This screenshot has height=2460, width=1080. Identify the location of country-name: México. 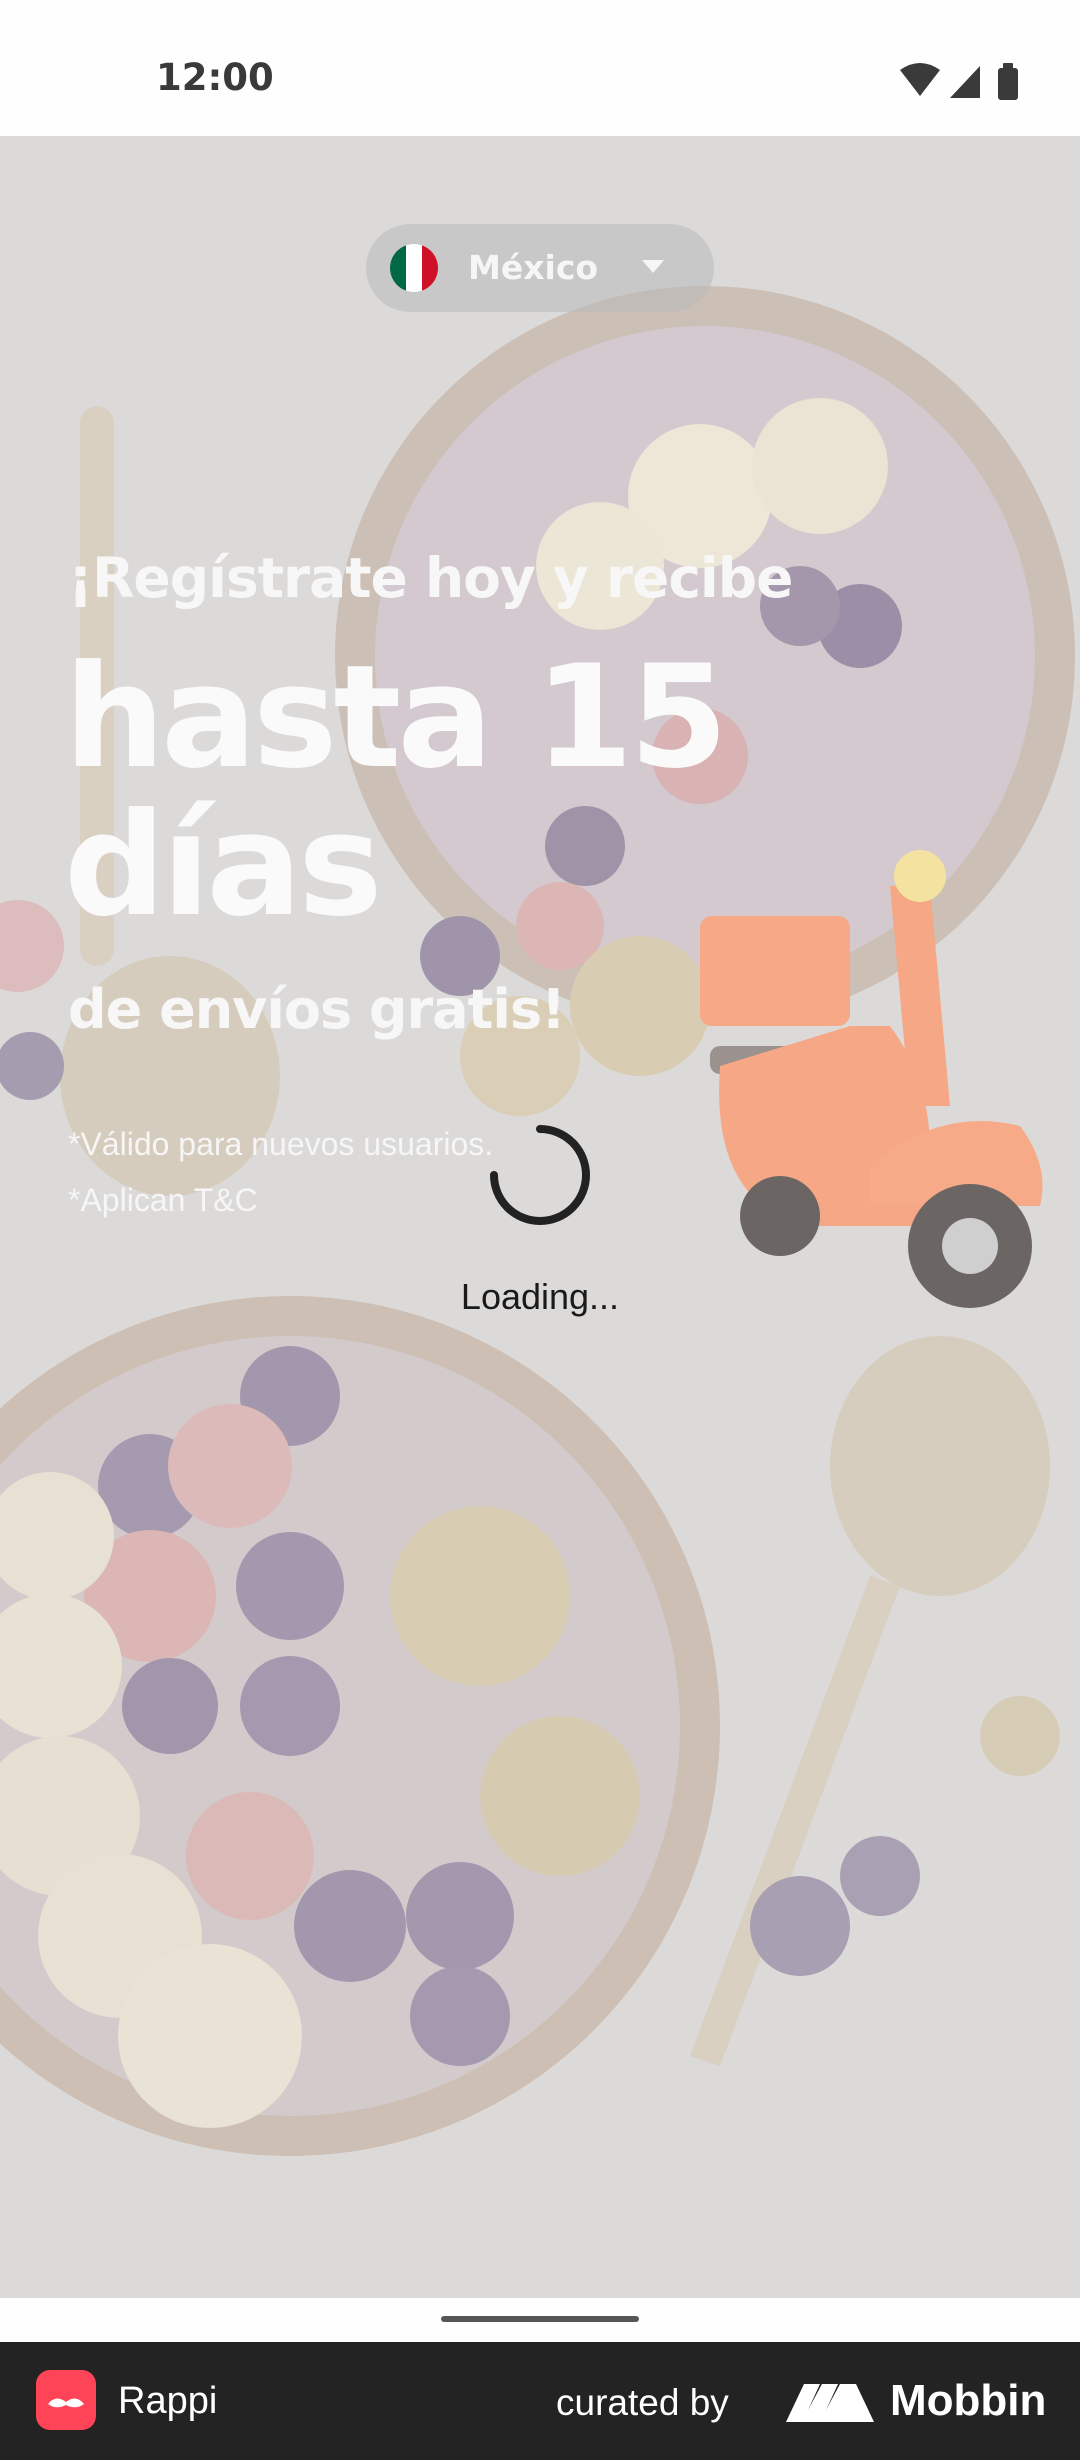
(533, 267).